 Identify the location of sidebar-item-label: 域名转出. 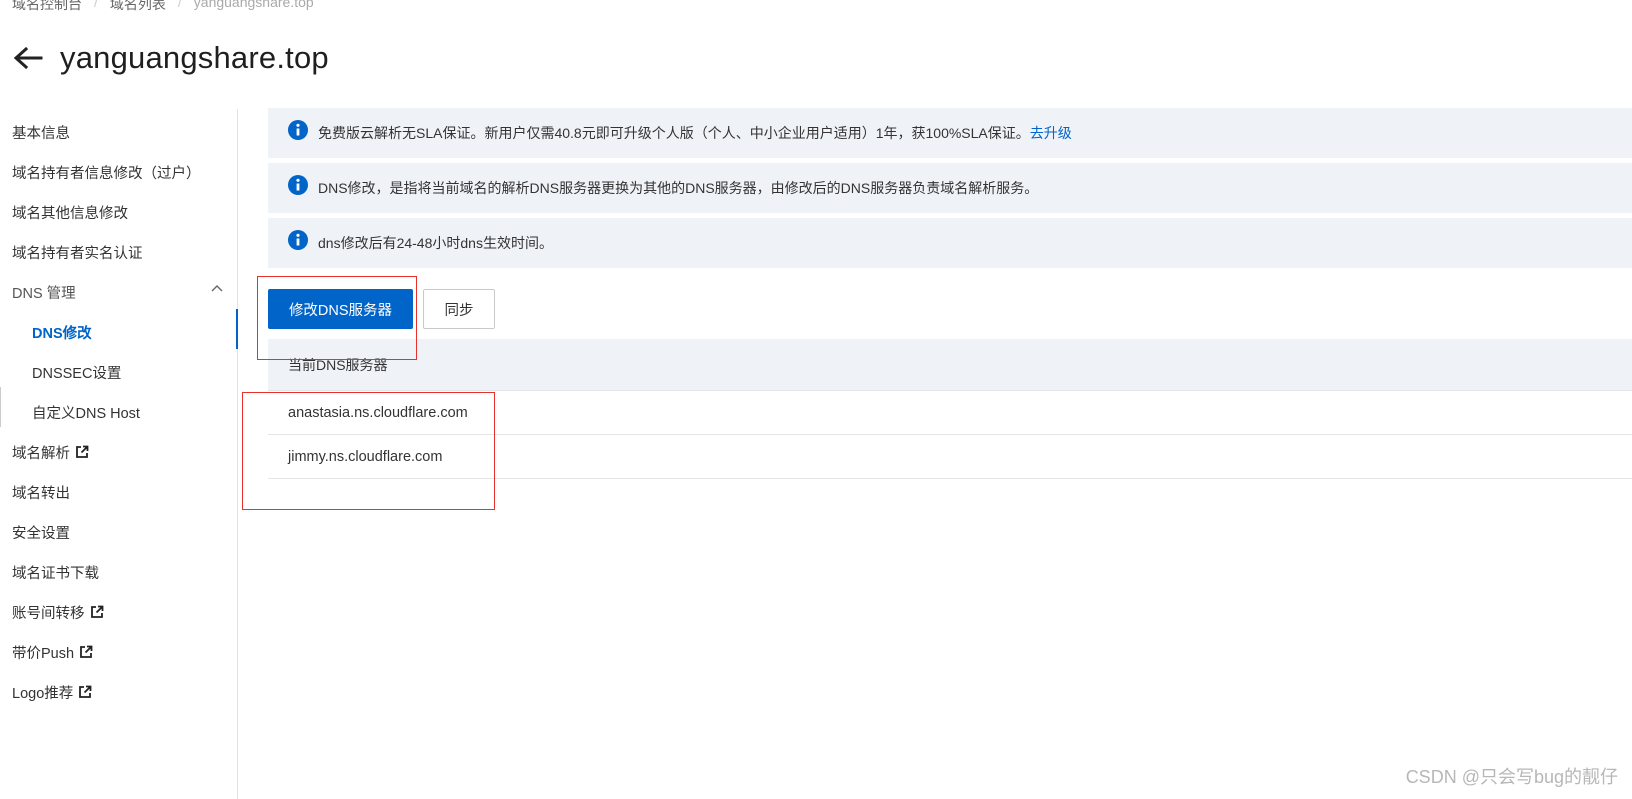
(41, 493).